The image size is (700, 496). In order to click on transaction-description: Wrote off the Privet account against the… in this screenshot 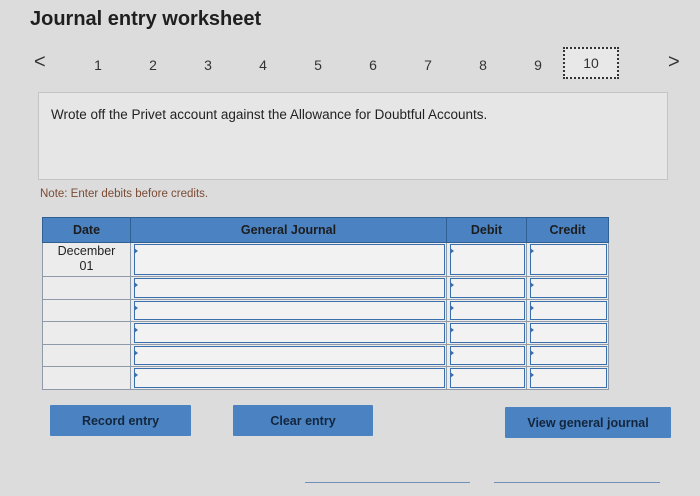, I will do `click(269, 114)`.